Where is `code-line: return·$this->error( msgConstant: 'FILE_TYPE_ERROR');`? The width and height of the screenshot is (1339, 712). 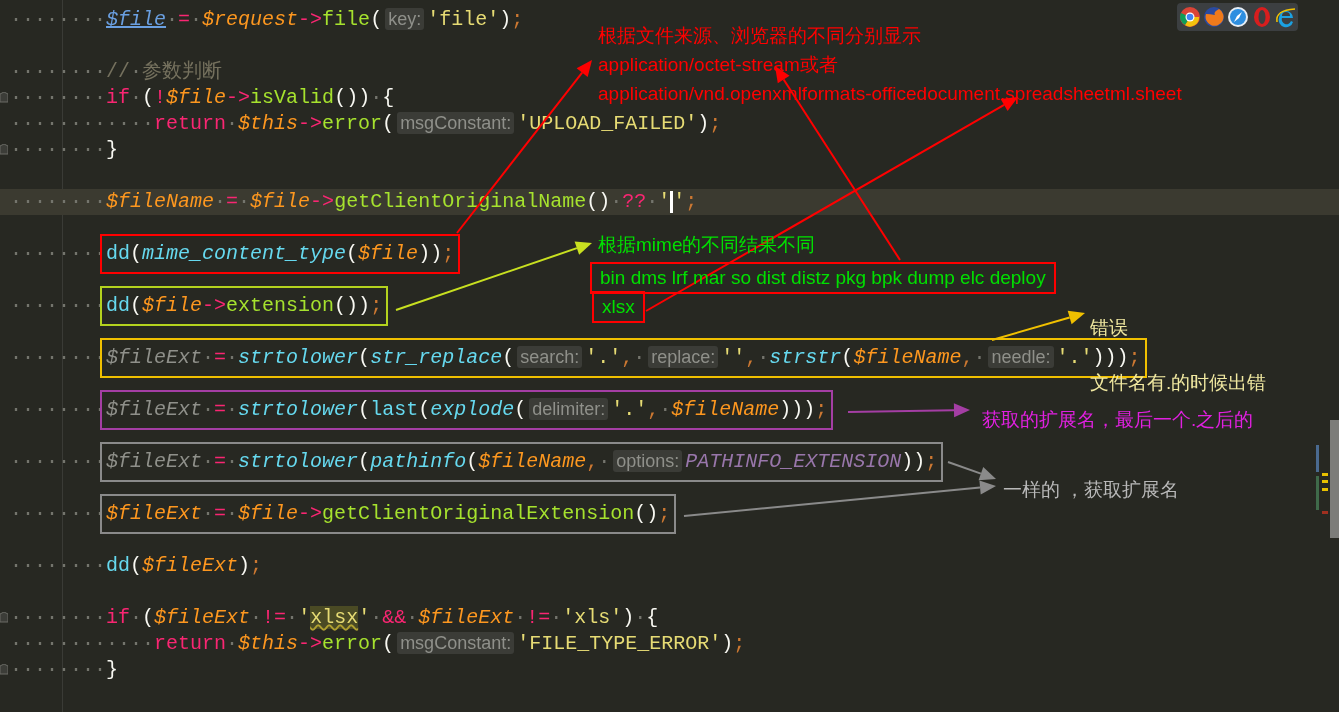 code-line: return·$this->error( msgConstant: 'FILE_TYPE_ERROR'); is located at coordinates (450, 644).